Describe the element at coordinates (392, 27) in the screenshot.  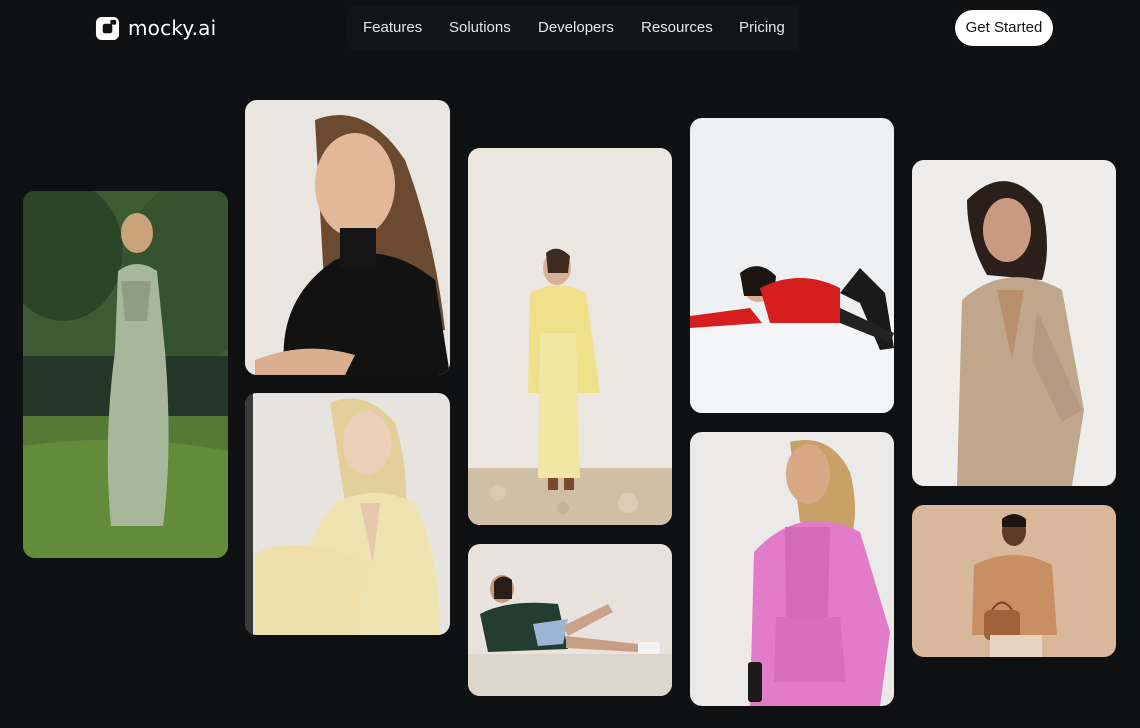
I see `nav-item-features: Features` at that location.